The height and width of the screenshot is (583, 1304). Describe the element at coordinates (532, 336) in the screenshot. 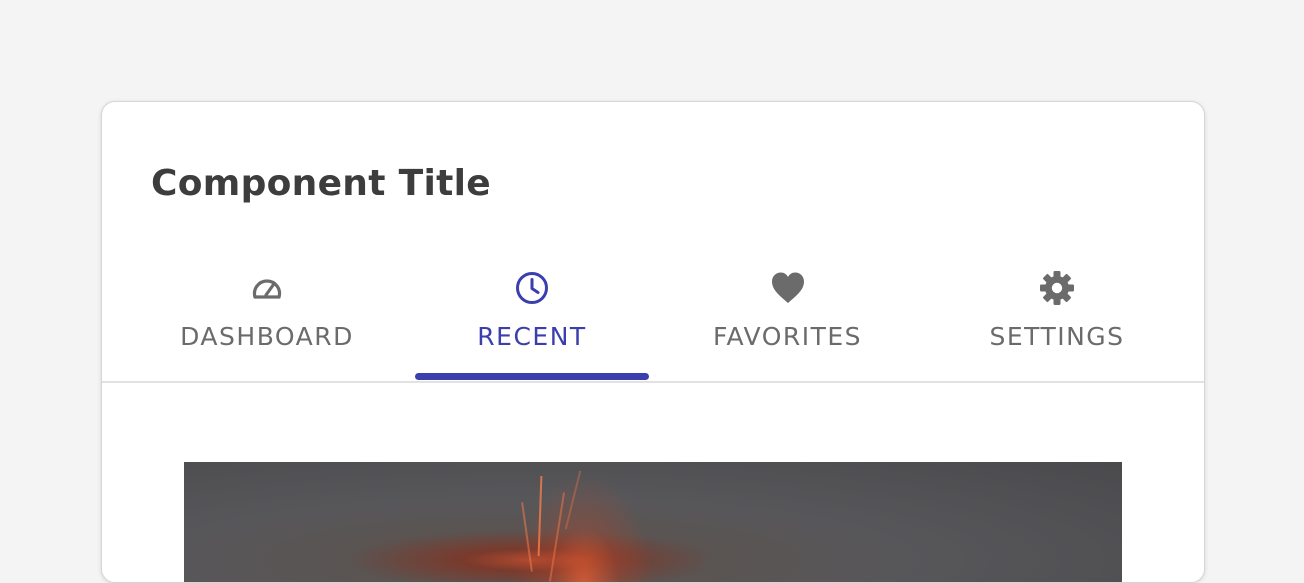

I see `tab-recent-label: RECENT` at that location.